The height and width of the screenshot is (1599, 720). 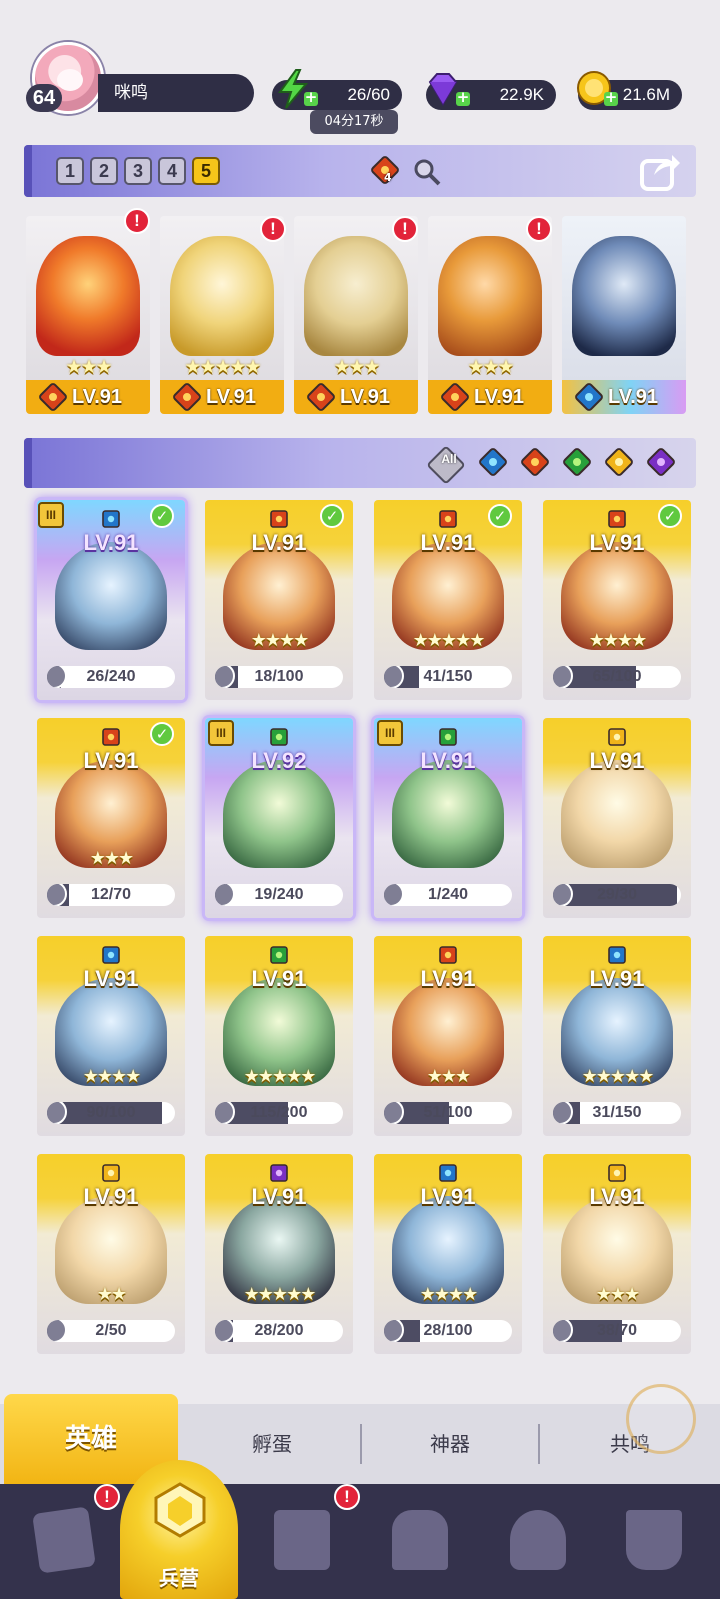 What do you see at coordinates (427, 172) in the screenshot?
I see `search-icon` at bounding box center [427, 172].